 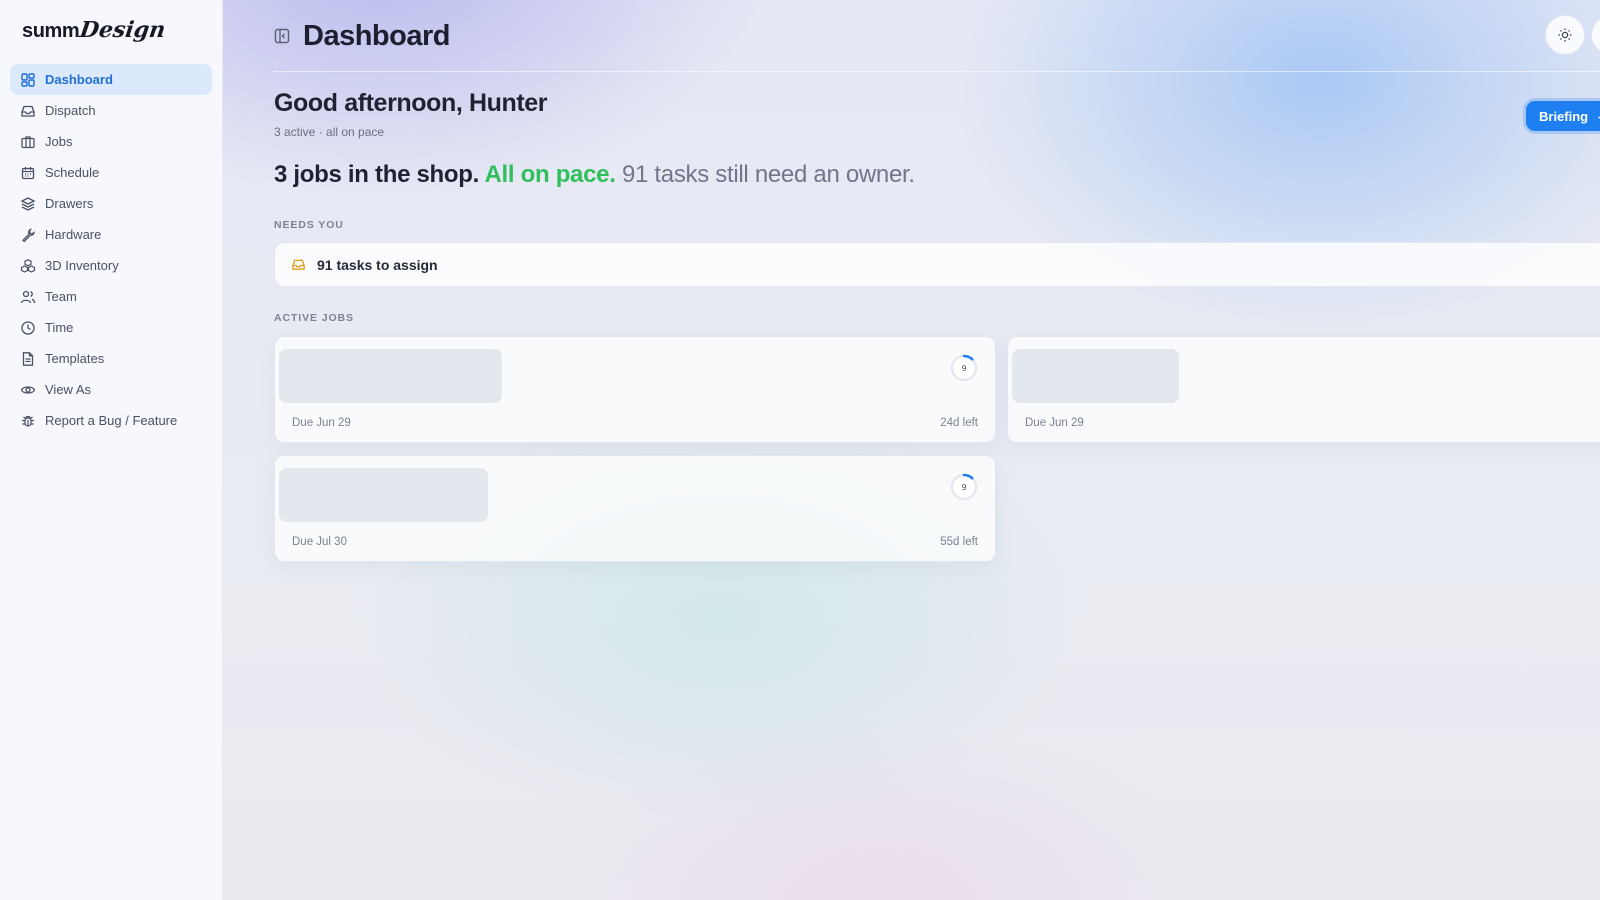 What do you see at coordinates (768, 174) in the screenshot?
I see `headline-unassigned: 91 tasks still need an owner.` at bounding box center [768, 174].